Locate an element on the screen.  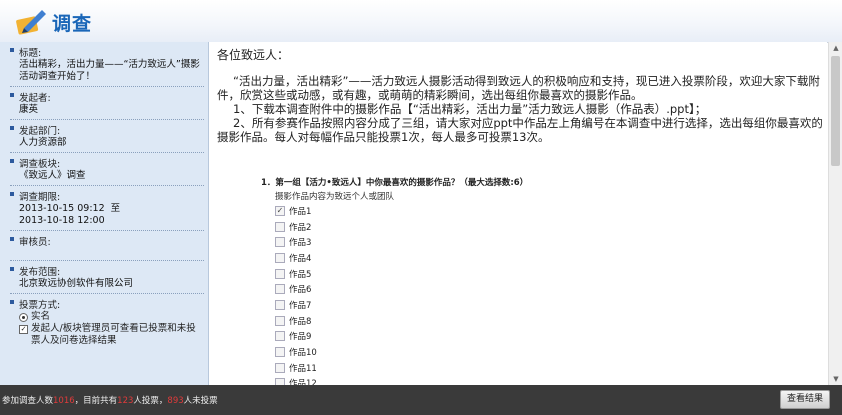
info-period-start: 2013-10-15 09:12 is located at coordinates (62, 208).